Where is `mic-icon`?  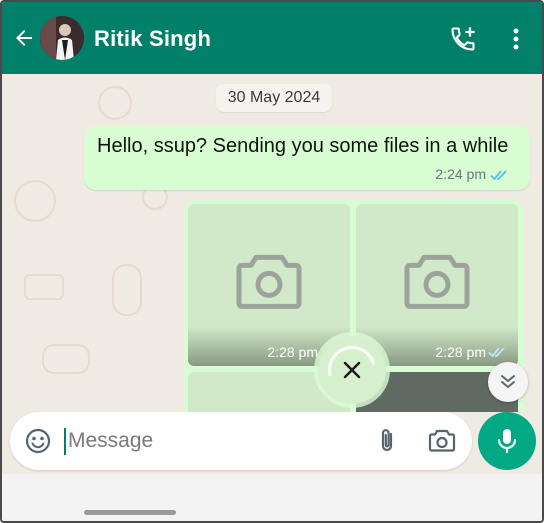 mic-icon is located at coordinates (507, 441).